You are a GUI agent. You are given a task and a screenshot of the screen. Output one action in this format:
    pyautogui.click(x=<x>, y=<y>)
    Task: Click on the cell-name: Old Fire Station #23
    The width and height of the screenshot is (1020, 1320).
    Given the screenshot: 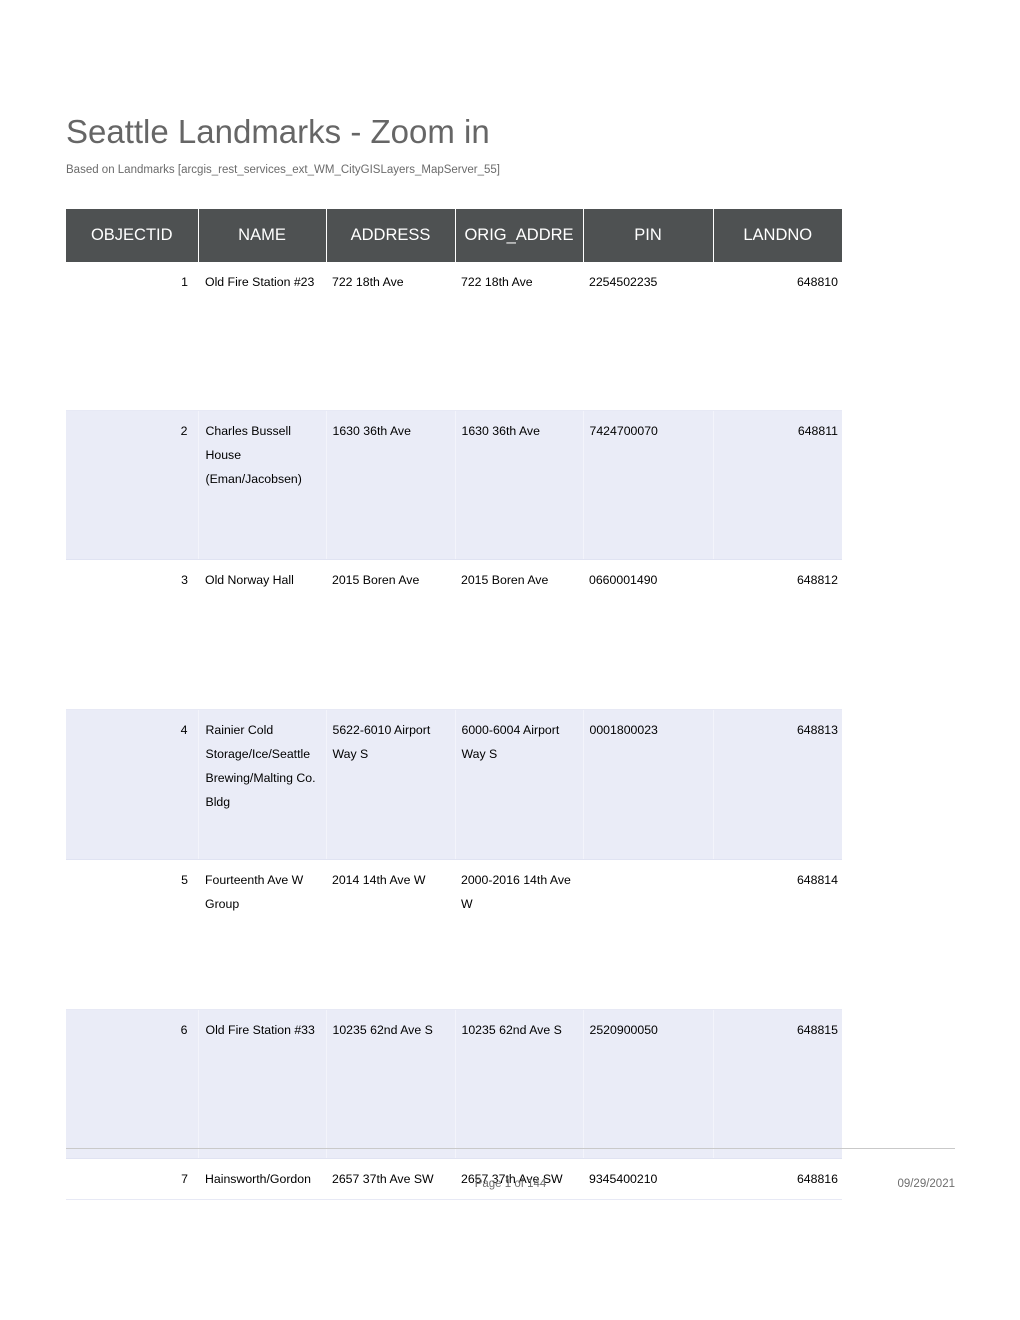 What is the action you would take?
    pyautogui.click(x=262, y=336)
    